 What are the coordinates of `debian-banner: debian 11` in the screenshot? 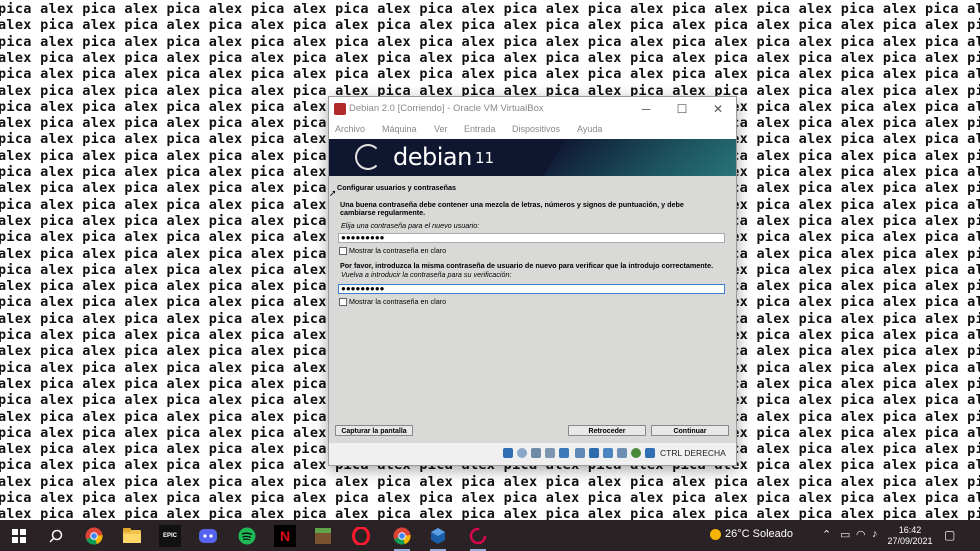 It's located at (532, 157).